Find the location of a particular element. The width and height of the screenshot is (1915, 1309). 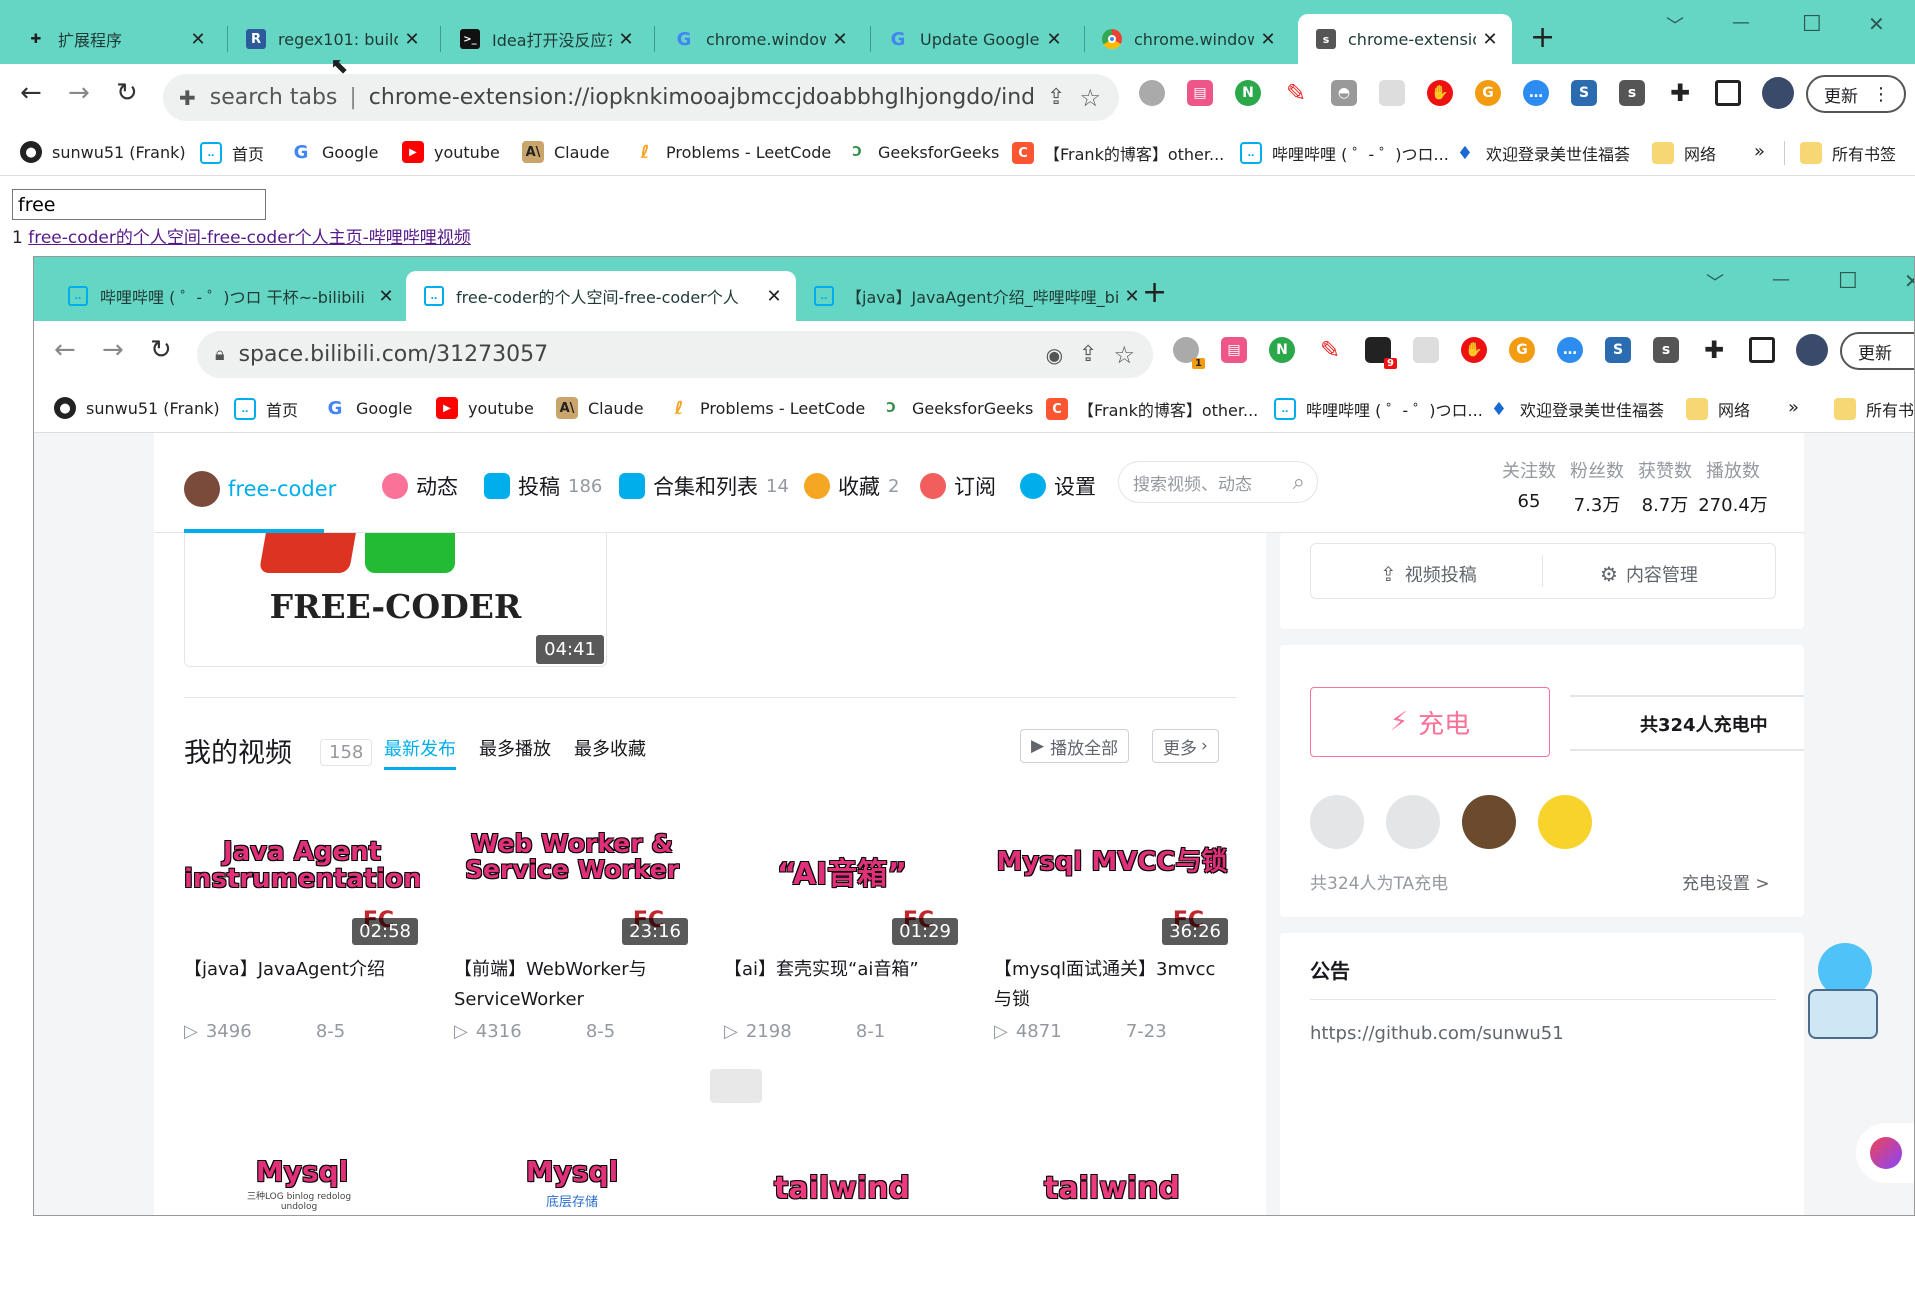

forward-icon: → is located at coordinates (79, 93).